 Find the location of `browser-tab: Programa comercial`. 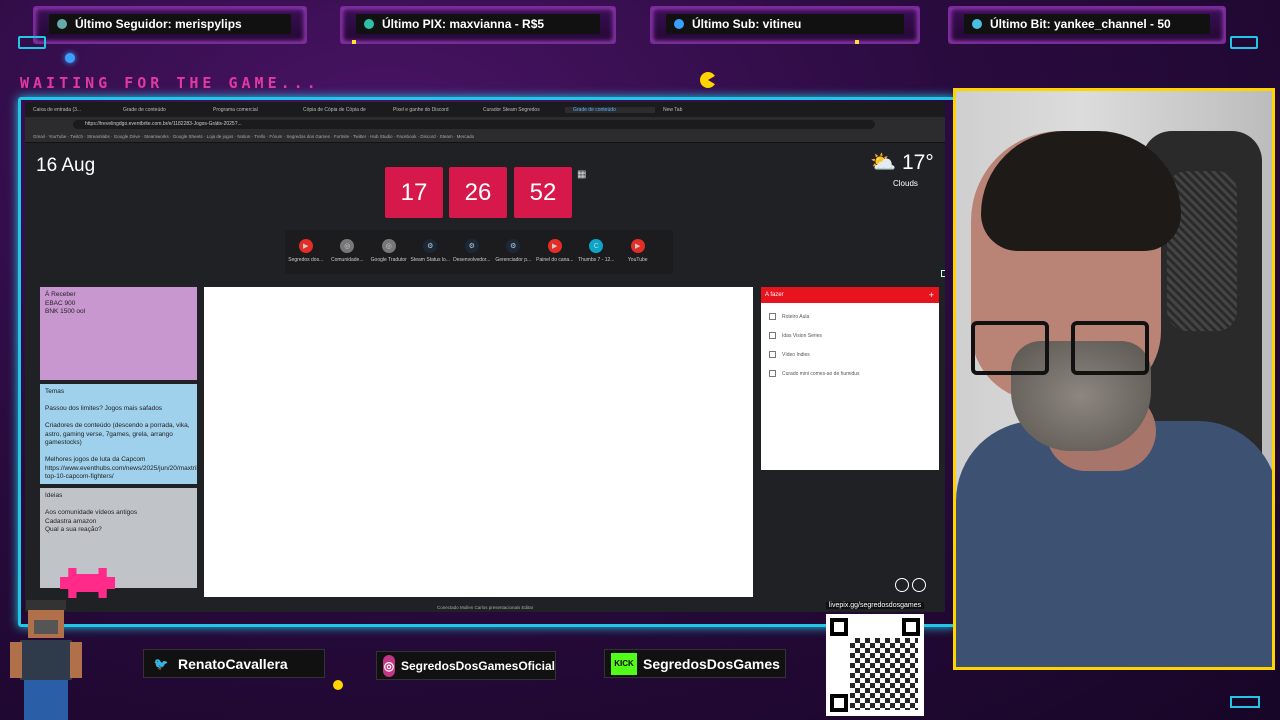

browser-tab: Programa comercial is located at coordinates (250, 110).